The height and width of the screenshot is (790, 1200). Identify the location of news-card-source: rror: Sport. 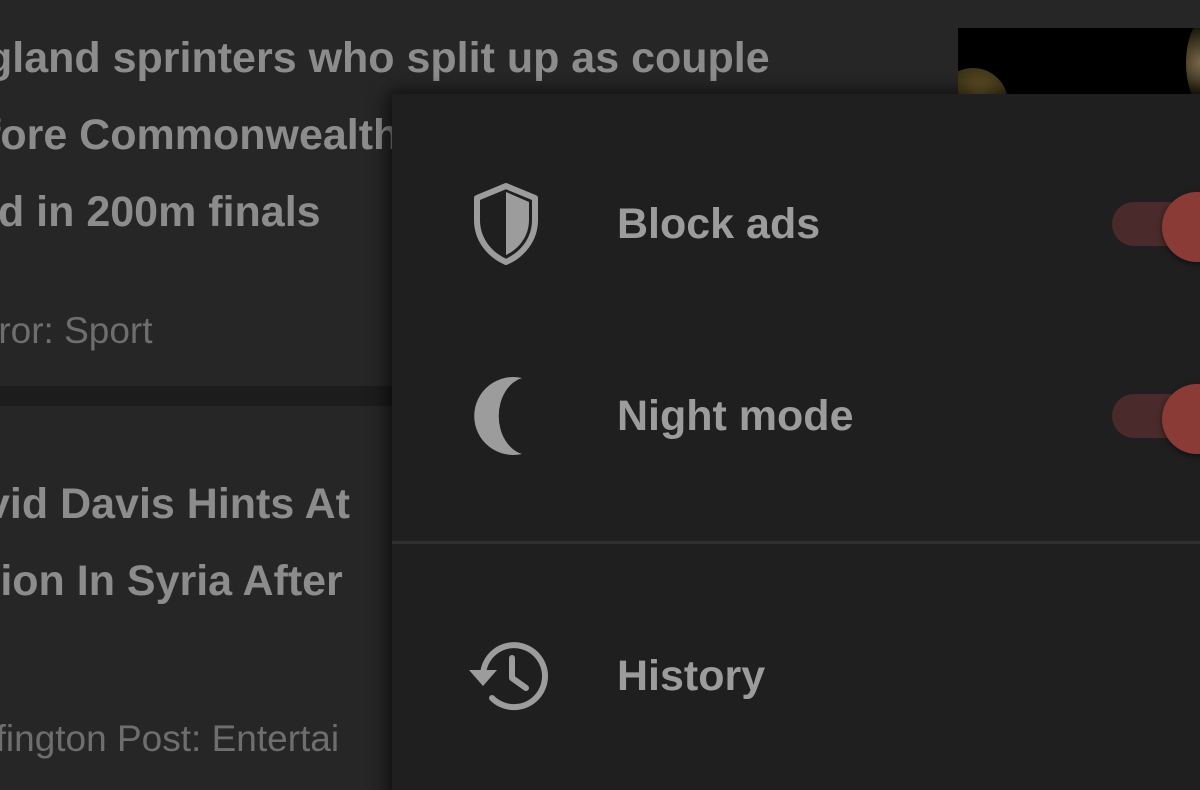
(76, 330).